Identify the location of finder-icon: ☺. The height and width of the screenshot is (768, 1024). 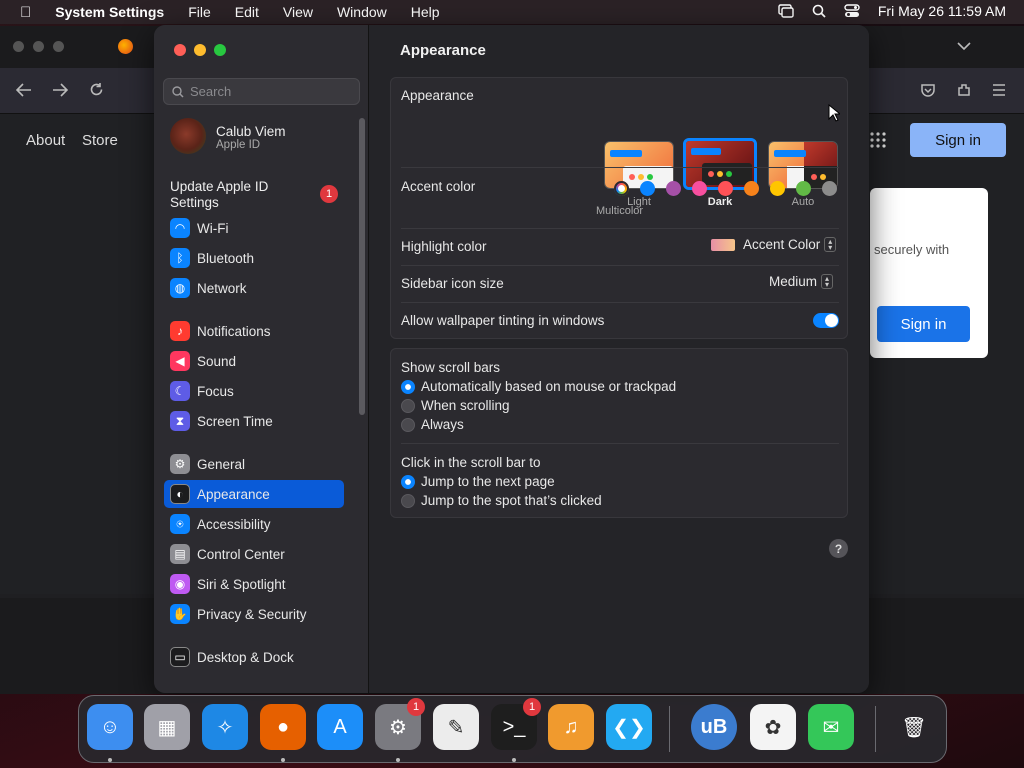
(110, 727).